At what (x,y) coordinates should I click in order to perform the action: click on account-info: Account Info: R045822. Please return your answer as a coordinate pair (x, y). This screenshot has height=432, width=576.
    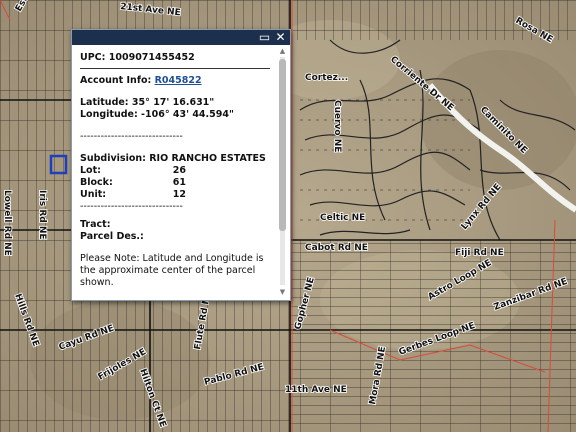
    Looking at the image, I should click on (179, 81).